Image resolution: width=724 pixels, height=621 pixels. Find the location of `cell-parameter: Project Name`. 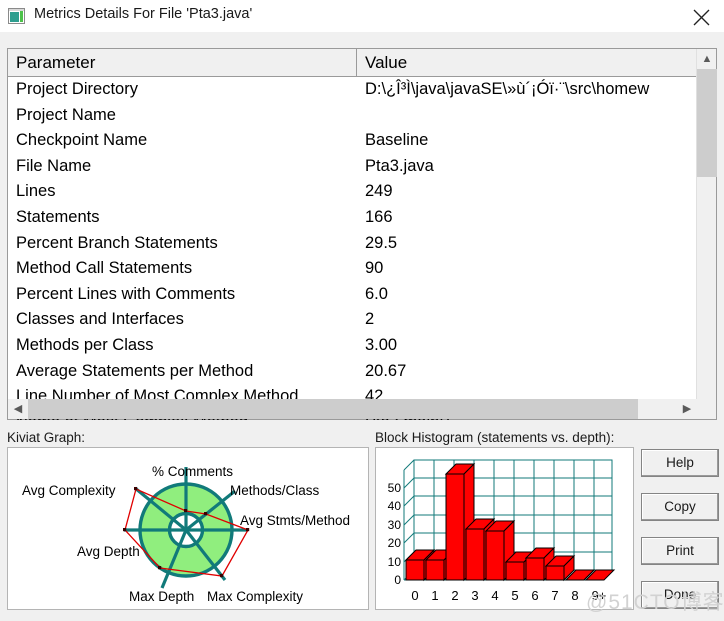

cell-parameter: Project Name is located at coordinates (66, 114).